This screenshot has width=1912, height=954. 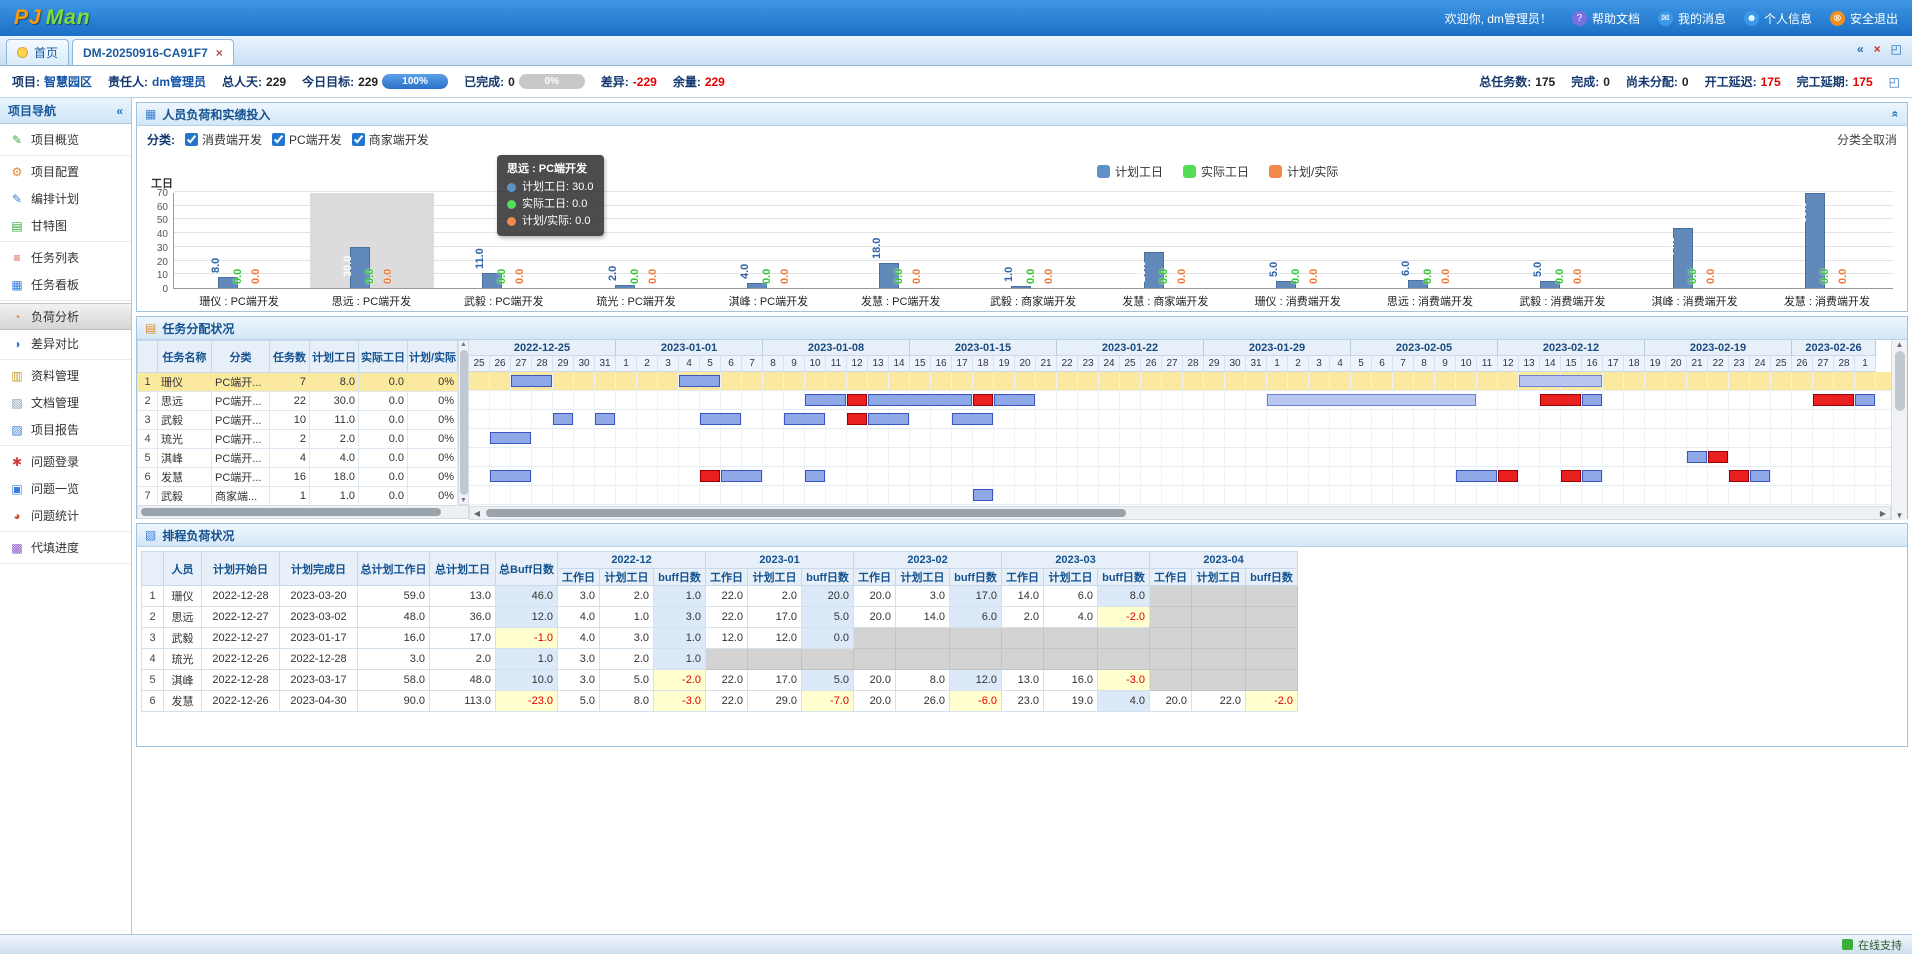 I want to click on sidebar-item-material-mgmt: ▥ 资料管理, so click(x=65, y=375).